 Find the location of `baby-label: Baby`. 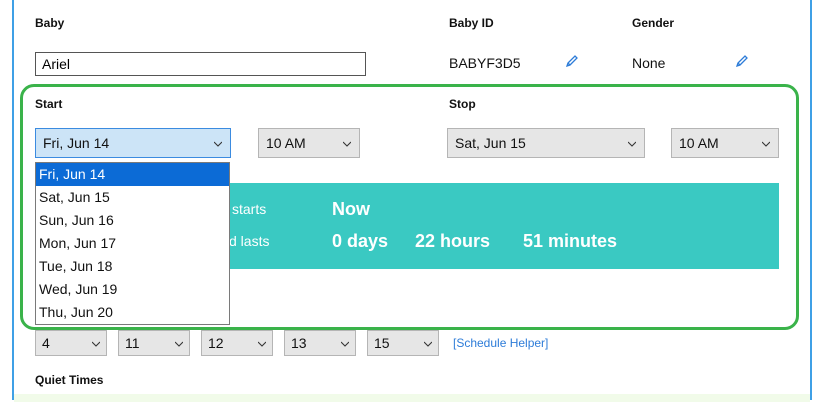

baby-label: Baby is located at coordinates (50, 23).